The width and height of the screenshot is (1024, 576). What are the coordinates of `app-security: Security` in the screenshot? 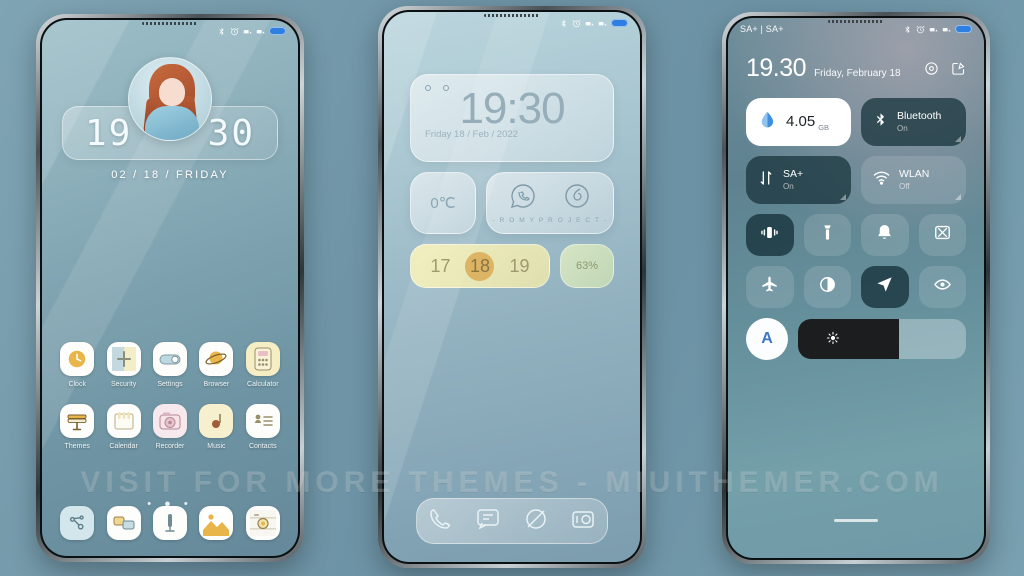 It's located at (123, 365).